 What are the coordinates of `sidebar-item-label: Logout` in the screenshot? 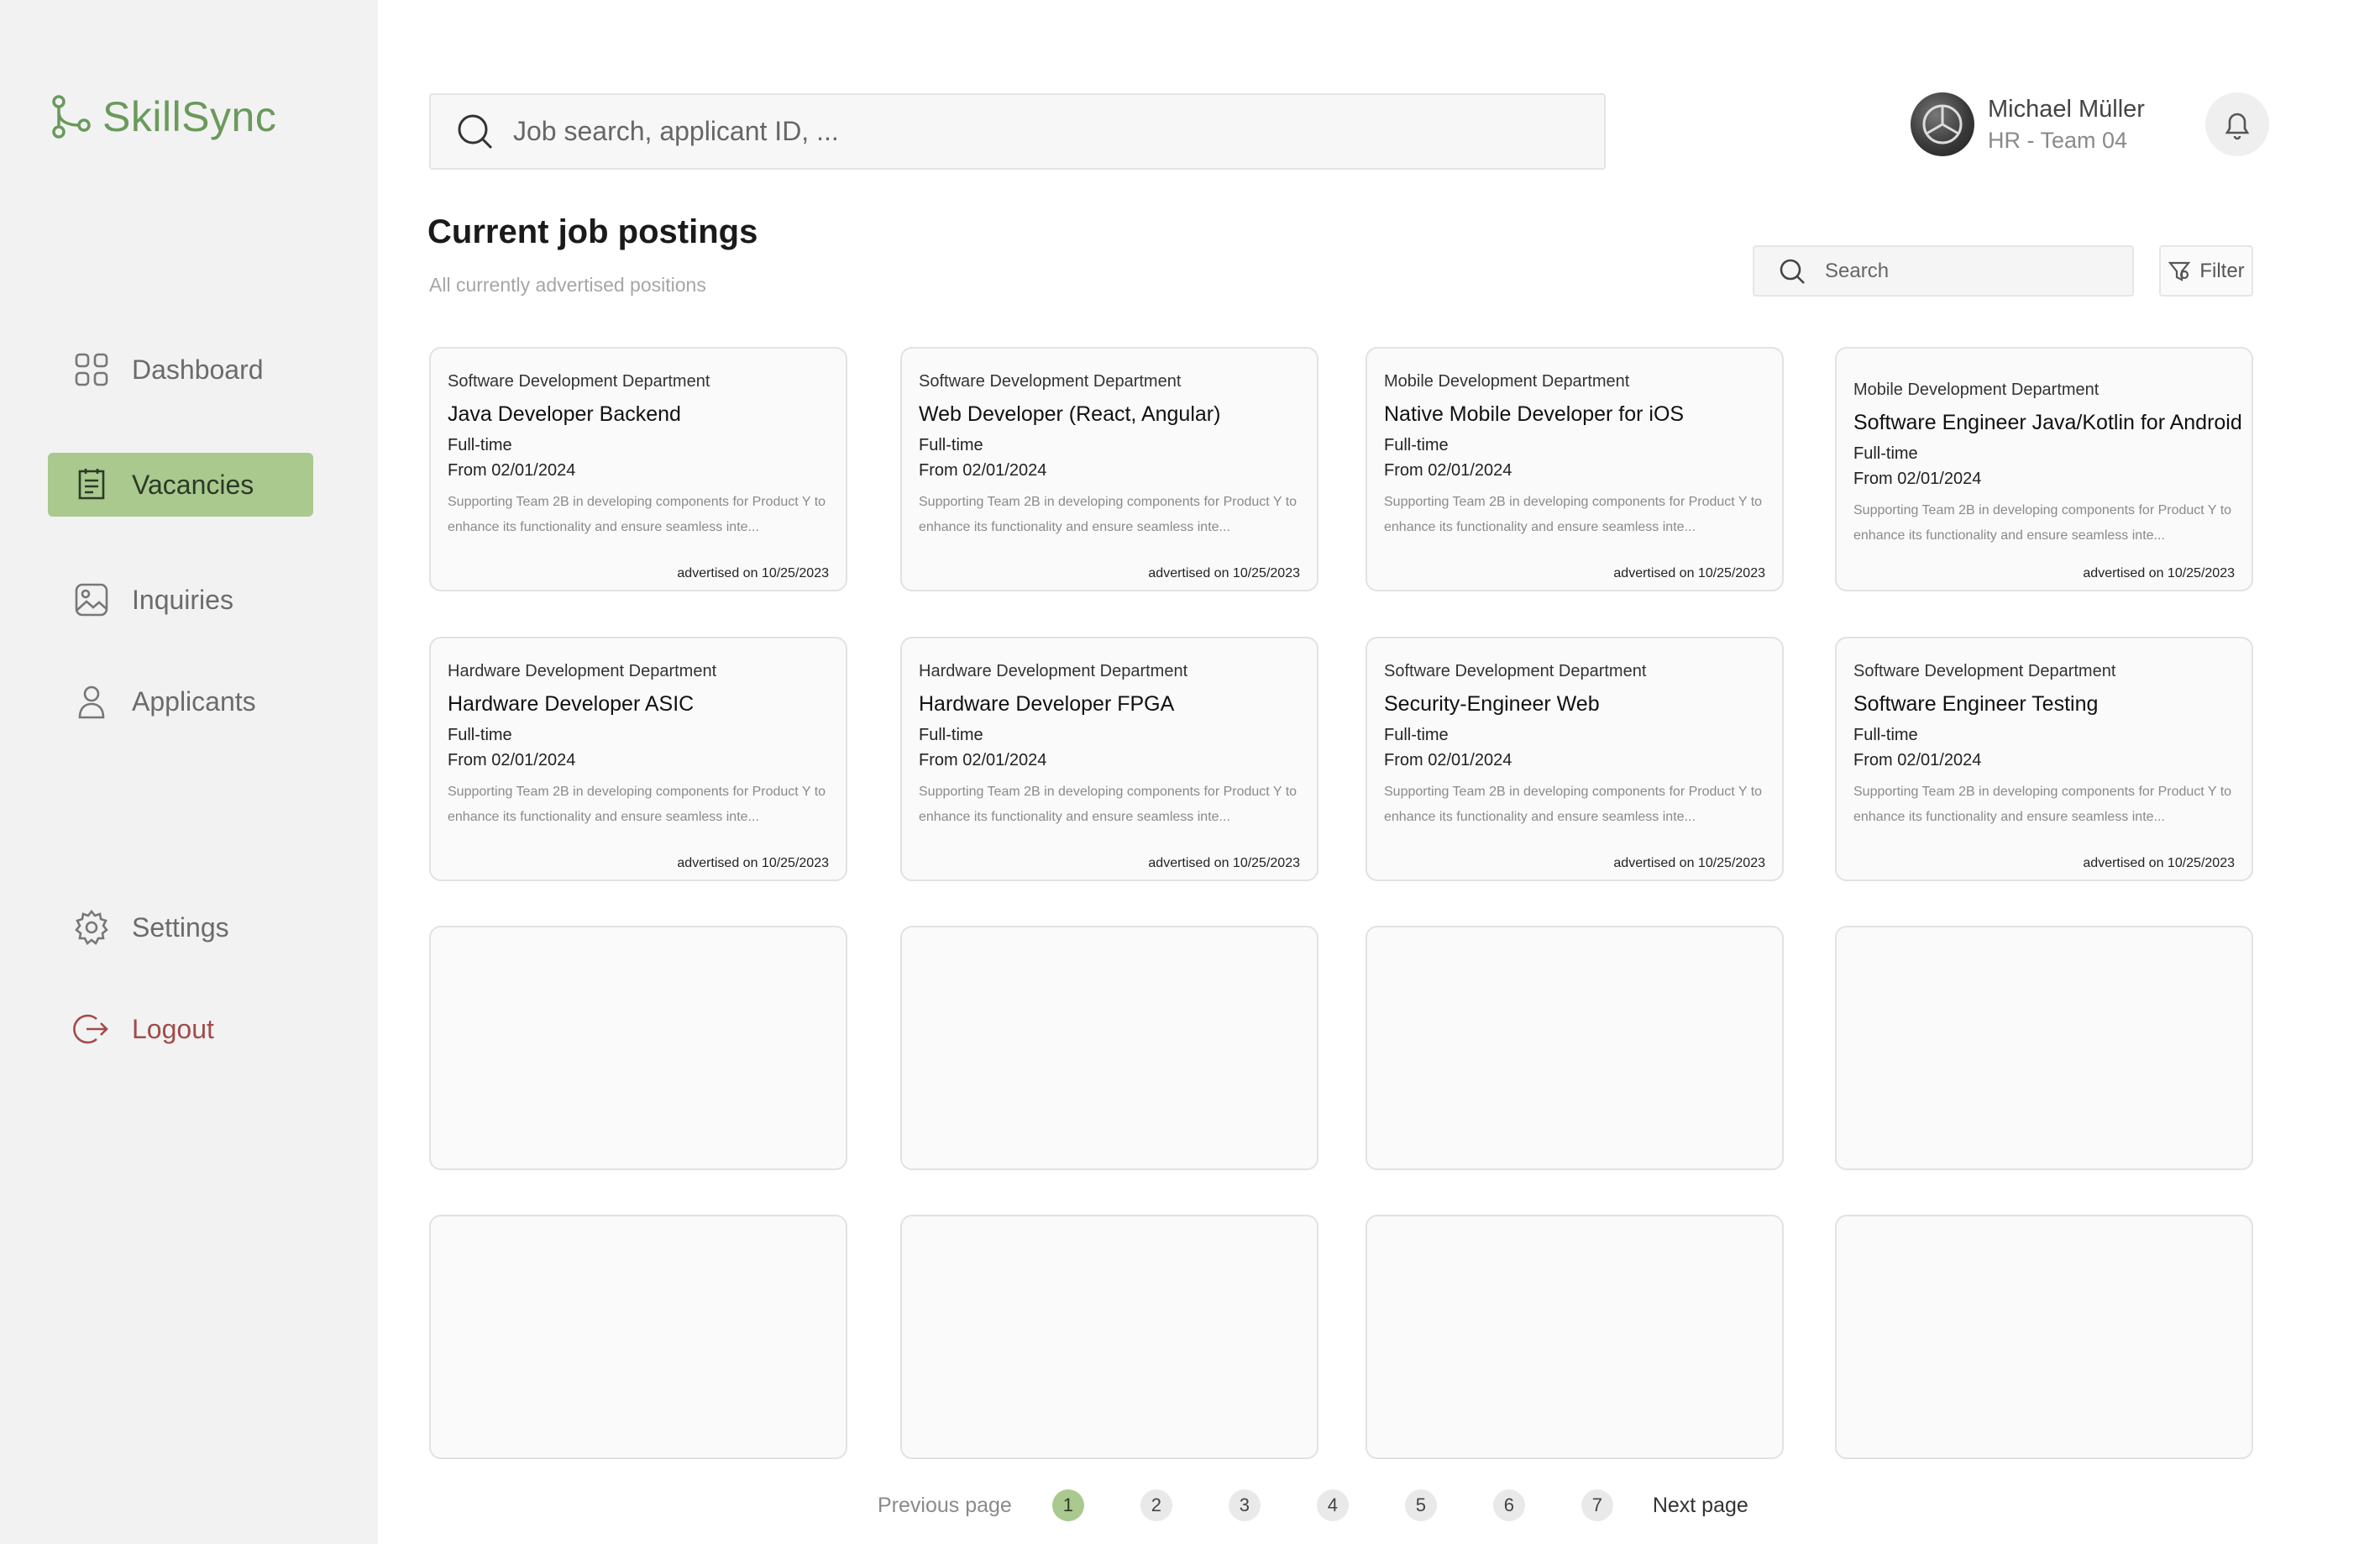 It's located at (173, 1028).